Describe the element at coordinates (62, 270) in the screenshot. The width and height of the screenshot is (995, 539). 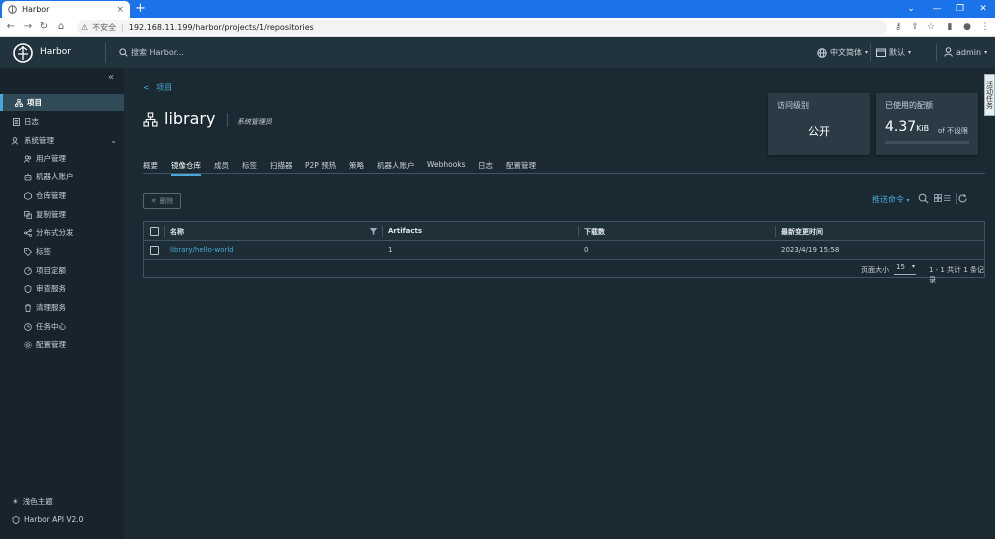
I see `sidebar-item-project-quotas: 项目定额` at that location.